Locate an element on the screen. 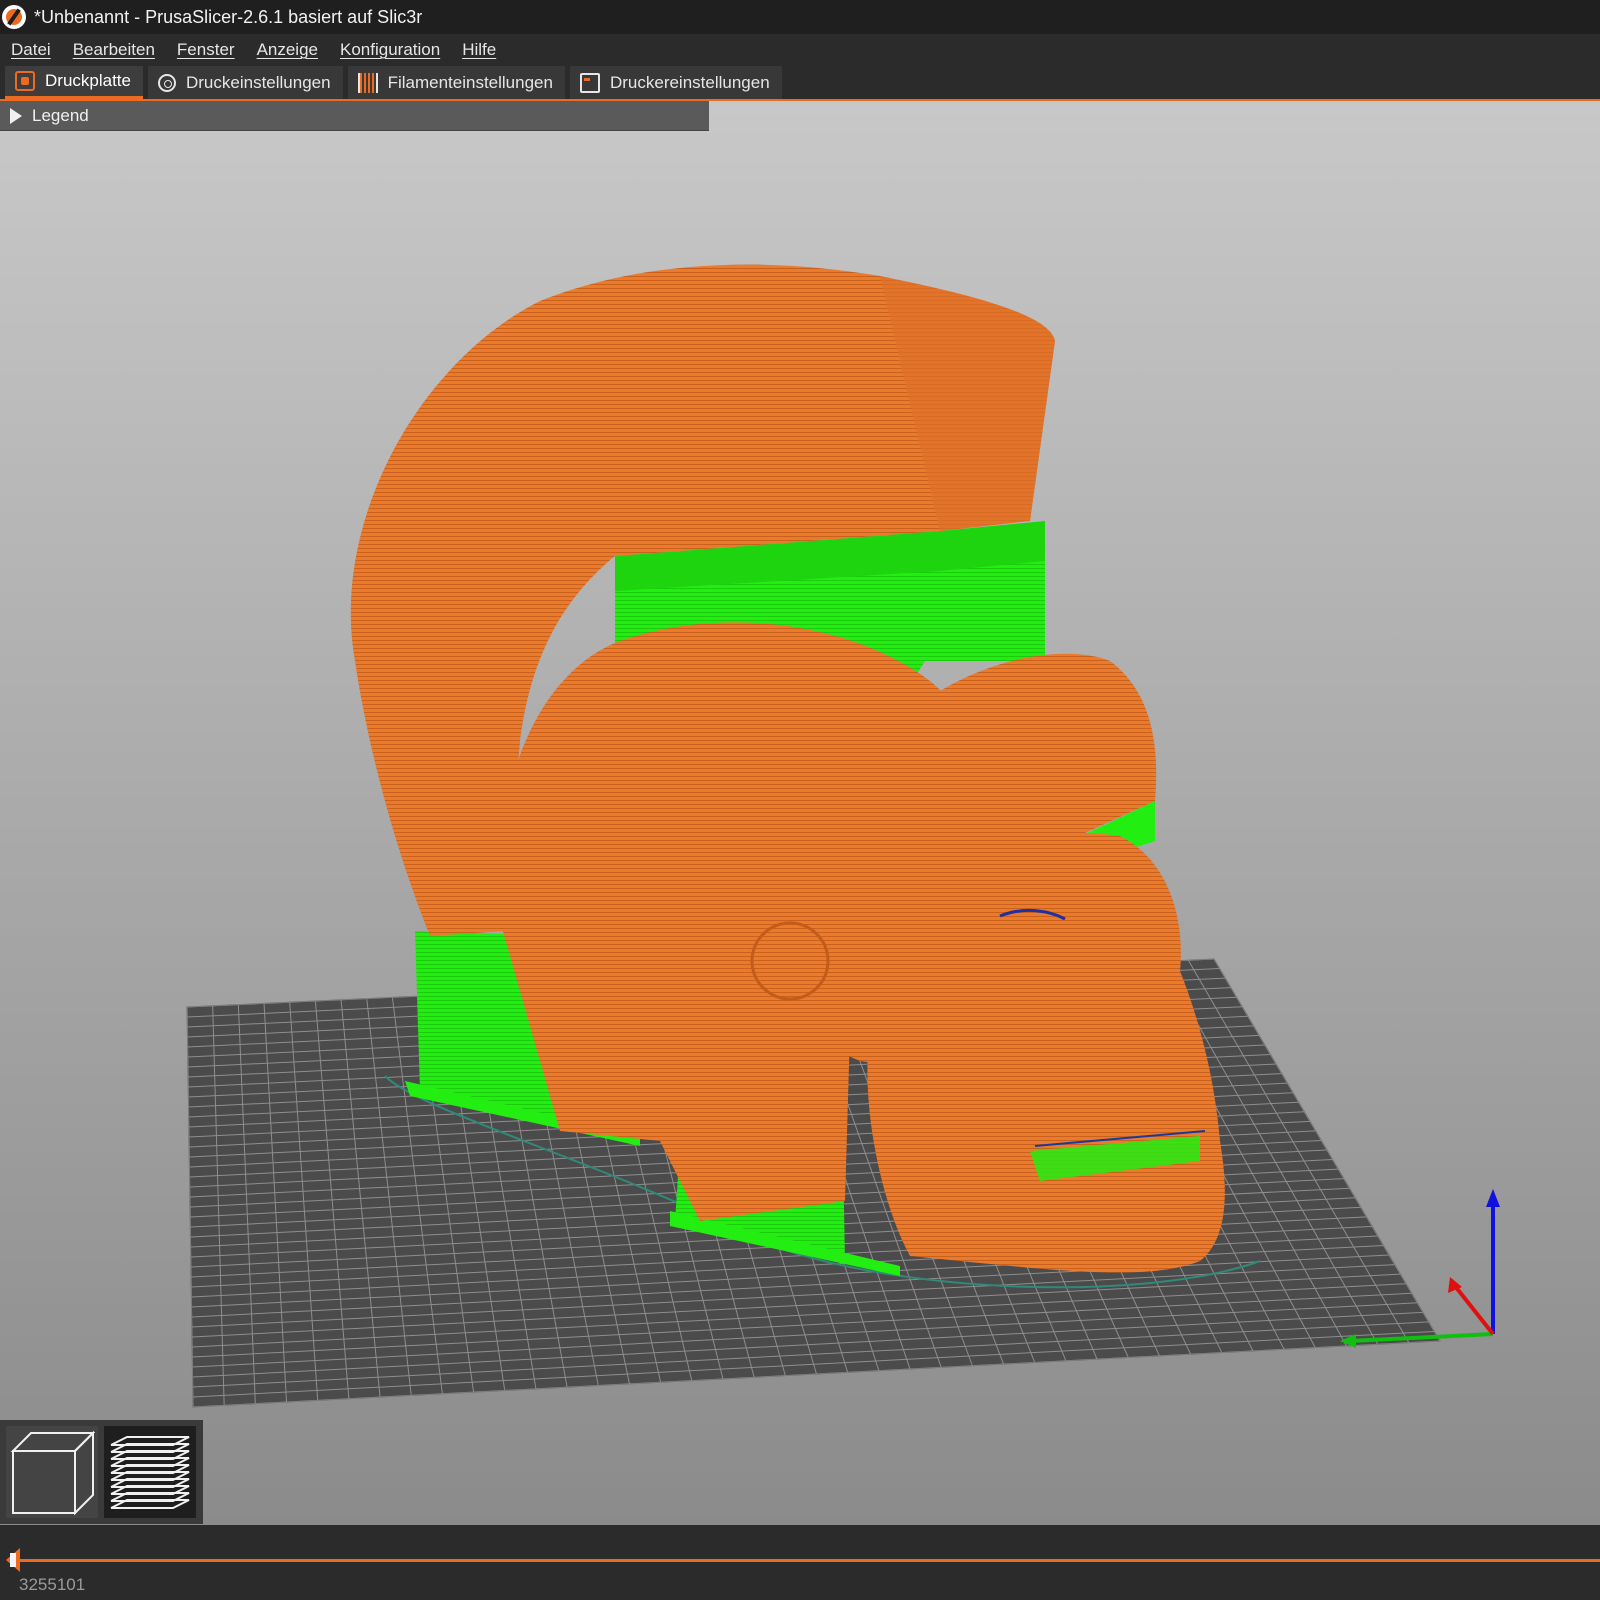  tab-label: Druckereinstellungen is located at coordinates (689, 82).